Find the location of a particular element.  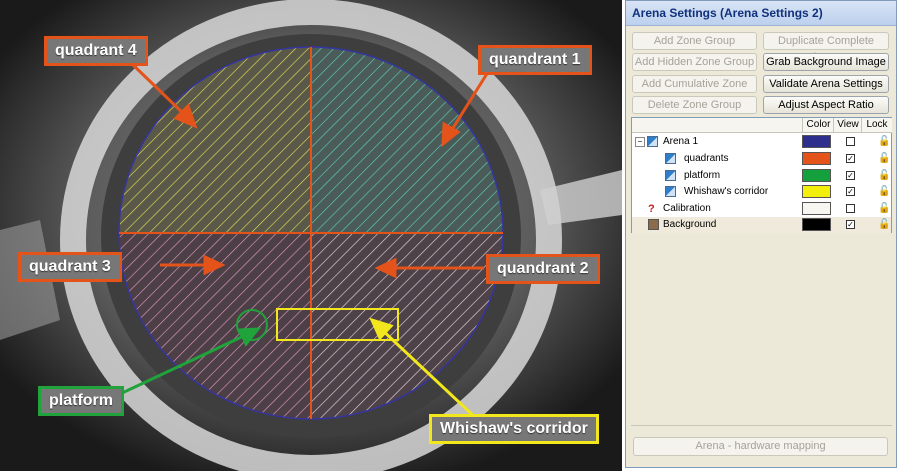

minus-box-icon: − is located at coordinates (640, 142).